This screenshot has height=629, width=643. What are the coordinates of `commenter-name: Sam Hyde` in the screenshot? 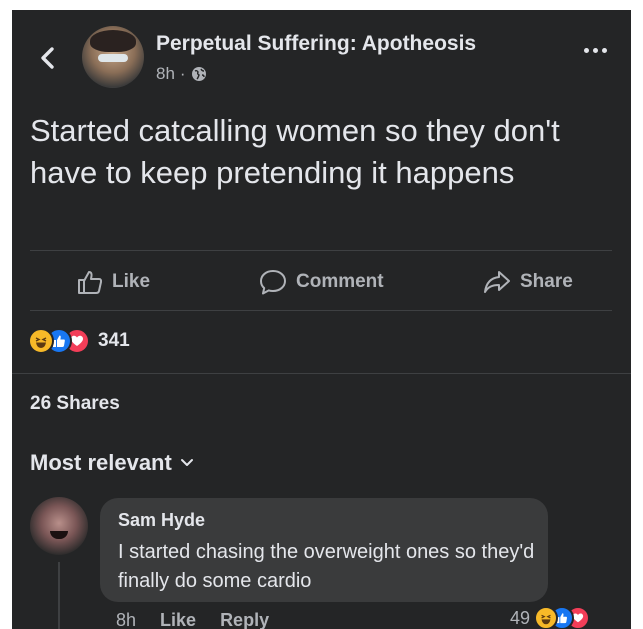 It's located at (161, 520).